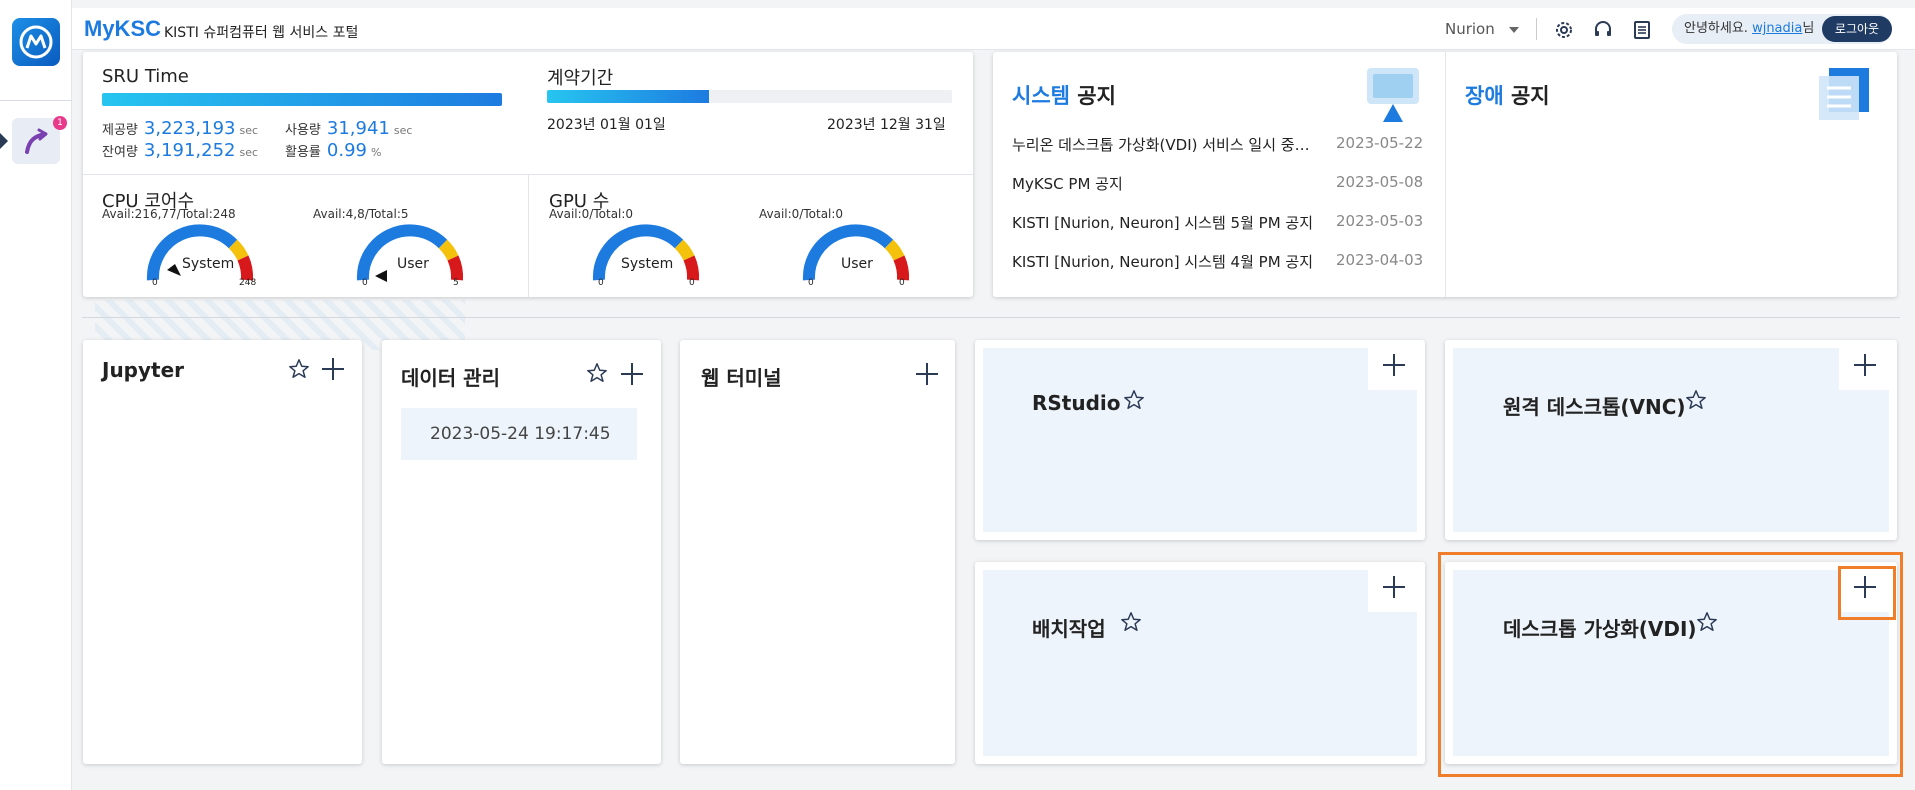  Describe the element at coordinates (120, 152) in the screenshot. I see `remaining-label: 잔여량` at that location.